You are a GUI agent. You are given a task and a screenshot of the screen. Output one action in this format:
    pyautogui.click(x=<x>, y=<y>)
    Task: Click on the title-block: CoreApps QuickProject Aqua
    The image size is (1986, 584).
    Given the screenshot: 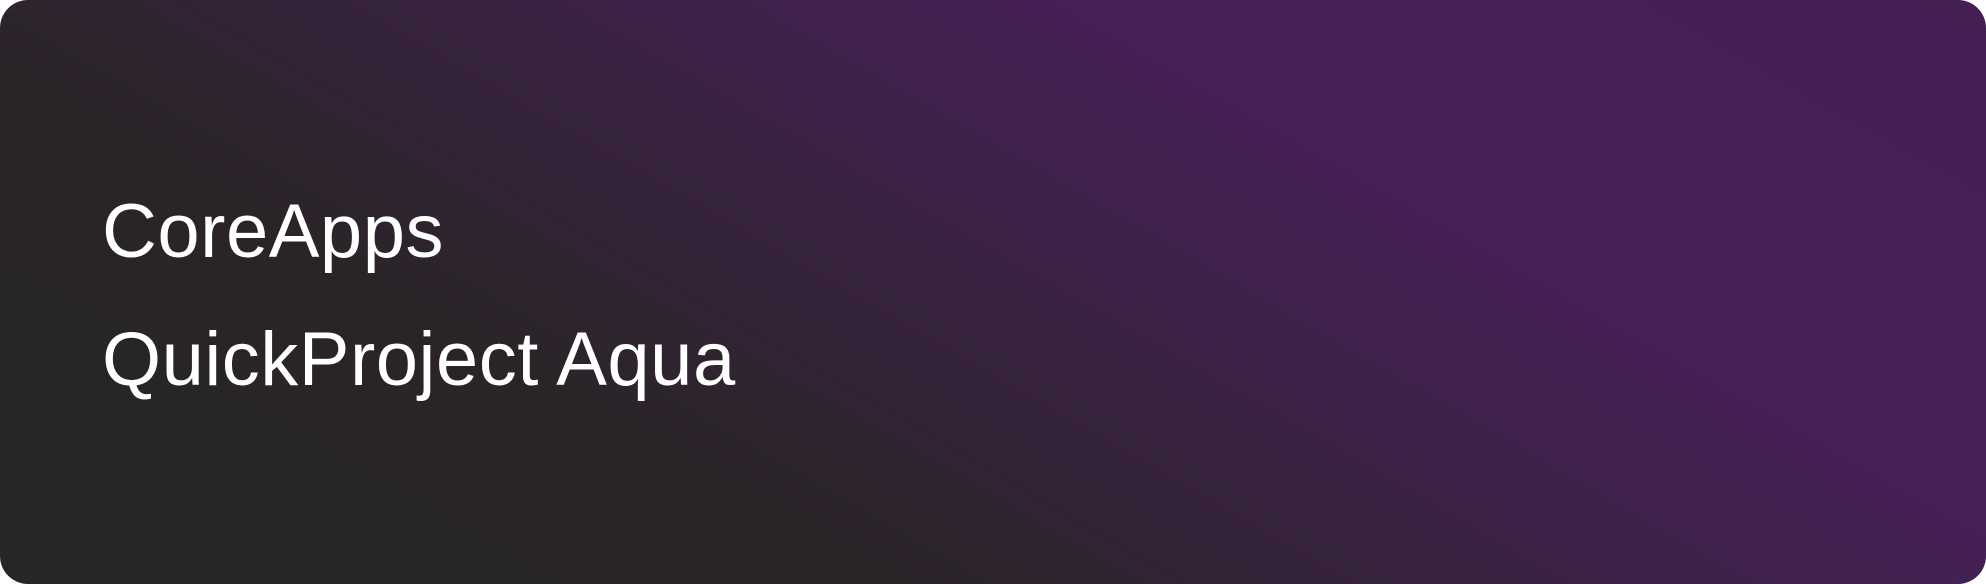 What is the action you would take?
    pyautogui.click(x=419, y=296)
    